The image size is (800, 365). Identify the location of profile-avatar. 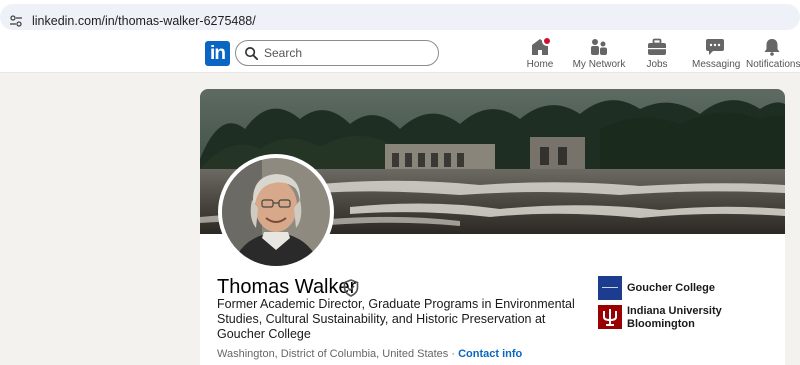
(276, 212).